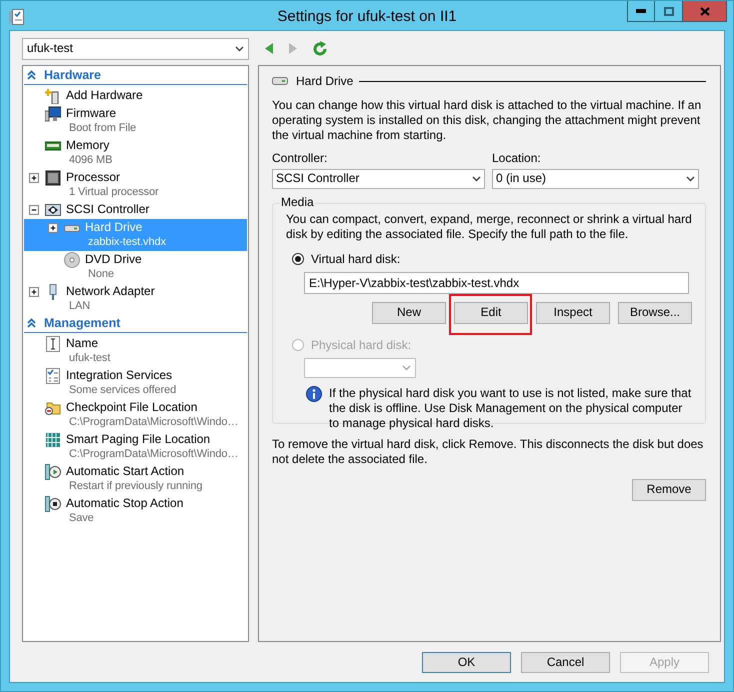 Image resolution: width=734 pixels, height=692 pixels. I want to click on memory-stack-icon, so click(53, 440).